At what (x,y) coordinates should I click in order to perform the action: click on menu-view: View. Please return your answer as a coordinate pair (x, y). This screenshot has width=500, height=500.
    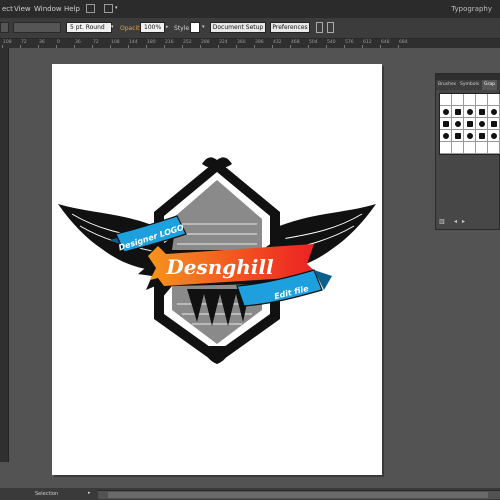
    Looking at the image, I should click on (22, 9).